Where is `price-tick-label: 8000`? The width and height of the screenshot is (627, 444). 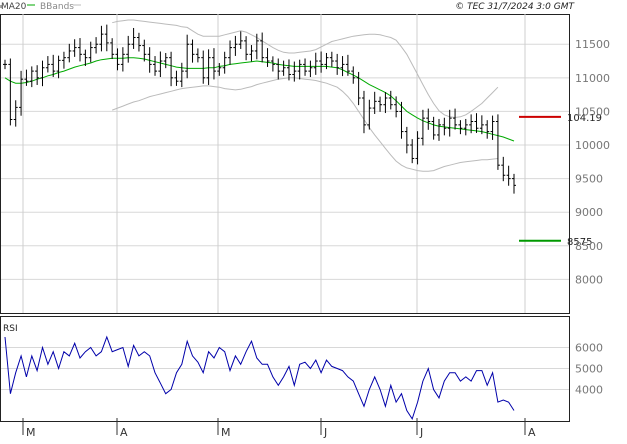 price-tick-label: 8000 is located at coordinates (589, 279).